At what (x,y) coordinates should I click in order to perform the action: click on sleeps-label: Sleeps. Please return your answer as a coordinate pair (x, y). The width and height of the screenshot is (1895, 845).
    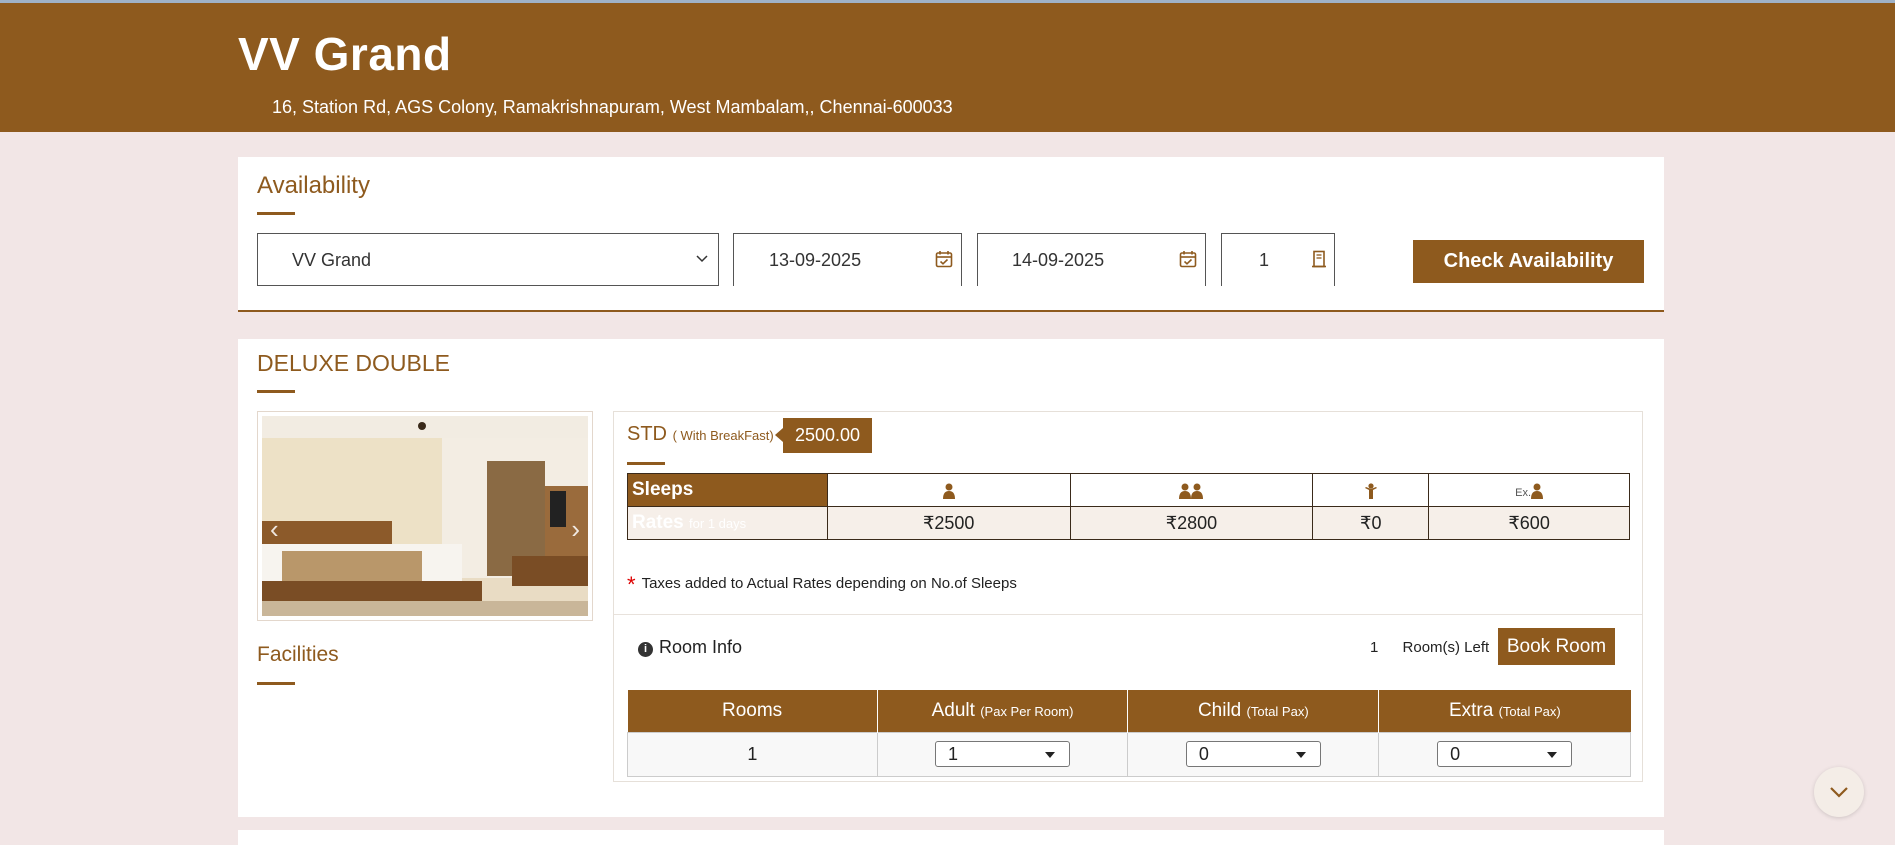
    Looking at the image, I should click on (727, 490).